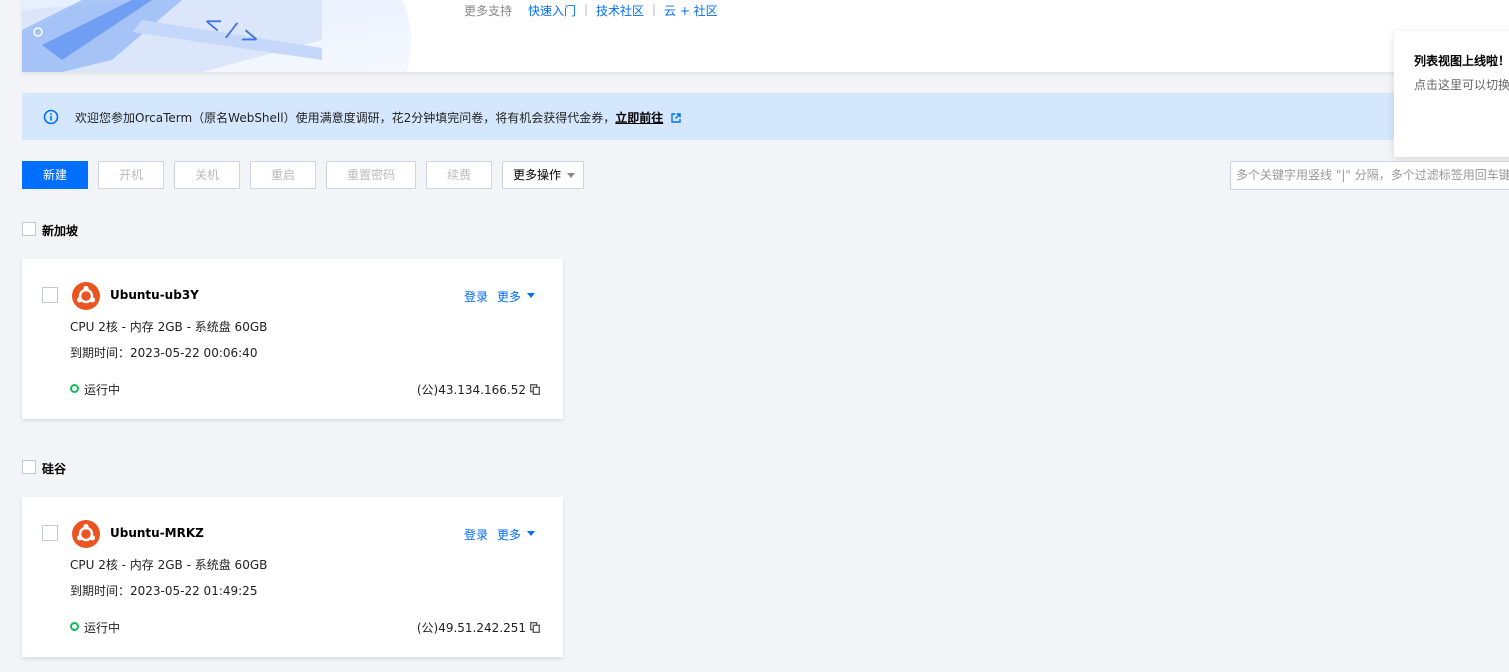 Image resolution: width=1509 pixels, height=672 pixels. I want to click on new-button: 新建, so click(55, 175).